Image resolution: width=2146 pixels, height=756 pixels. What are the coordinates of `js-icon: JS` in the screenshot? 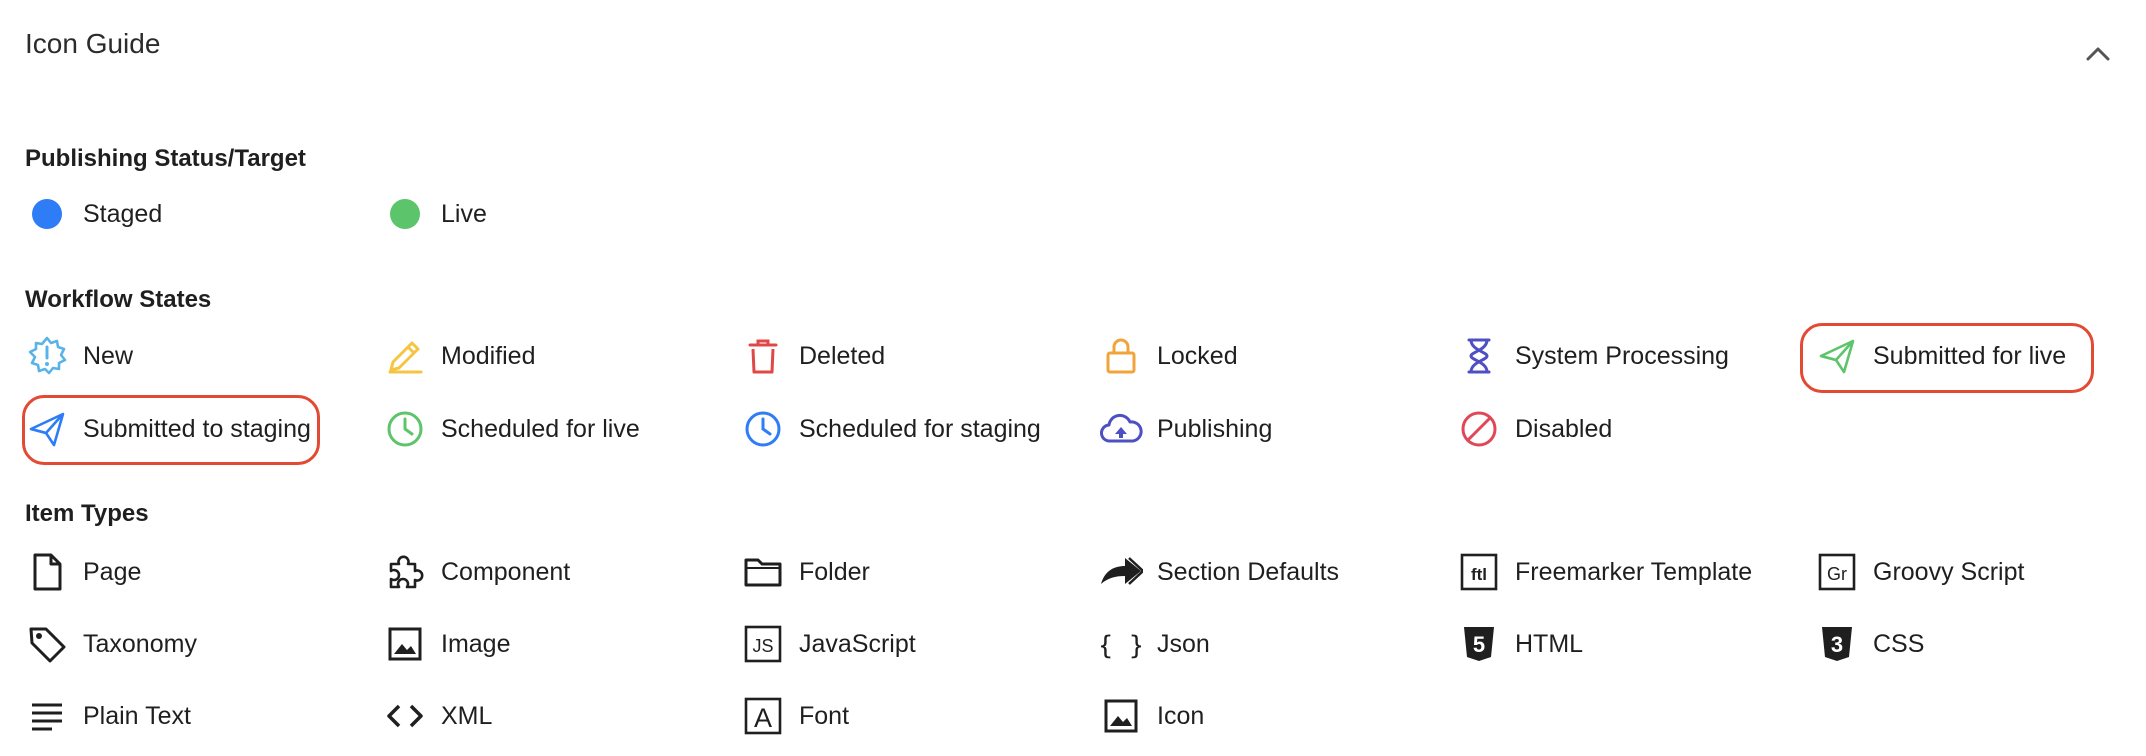 It's located at (763, 644).